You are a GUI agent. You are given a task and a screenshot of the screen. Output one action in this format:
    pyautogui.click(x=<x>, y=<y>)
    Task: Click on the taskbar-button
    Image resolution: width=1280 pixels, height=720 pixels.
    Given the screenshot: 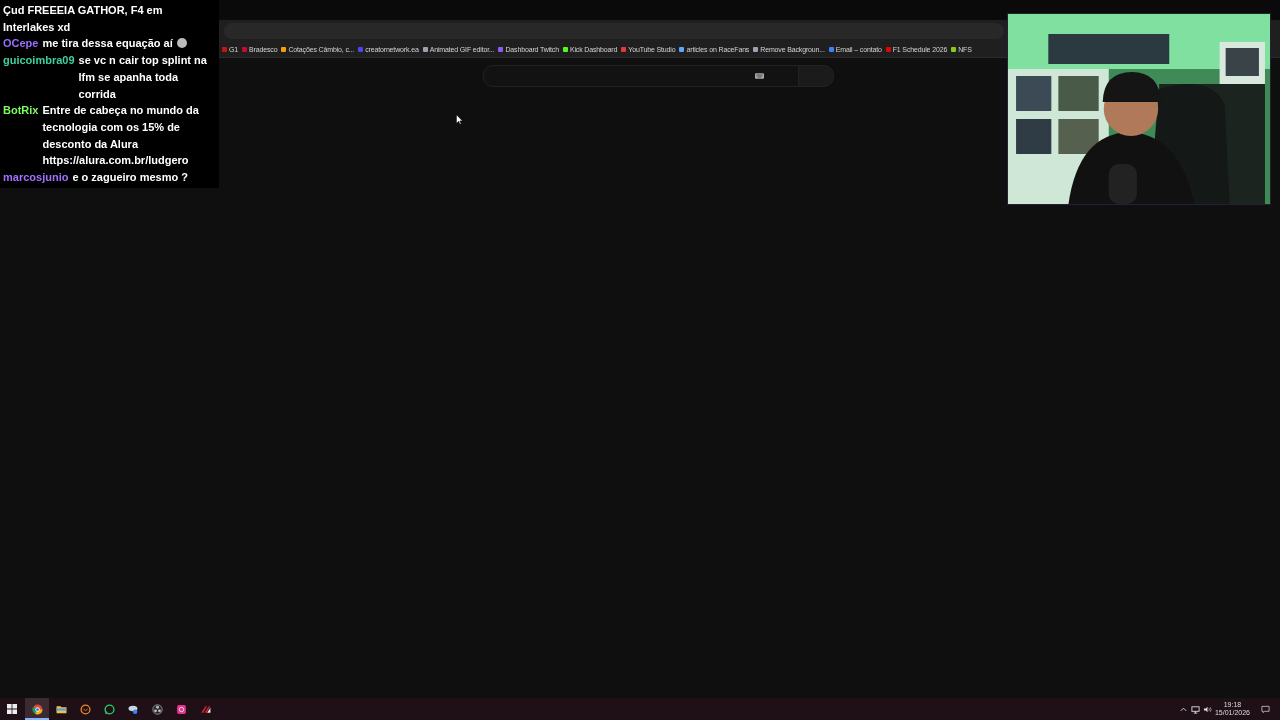 What is the action you would take?
    pyautogui.click(x=37, y=709)
    